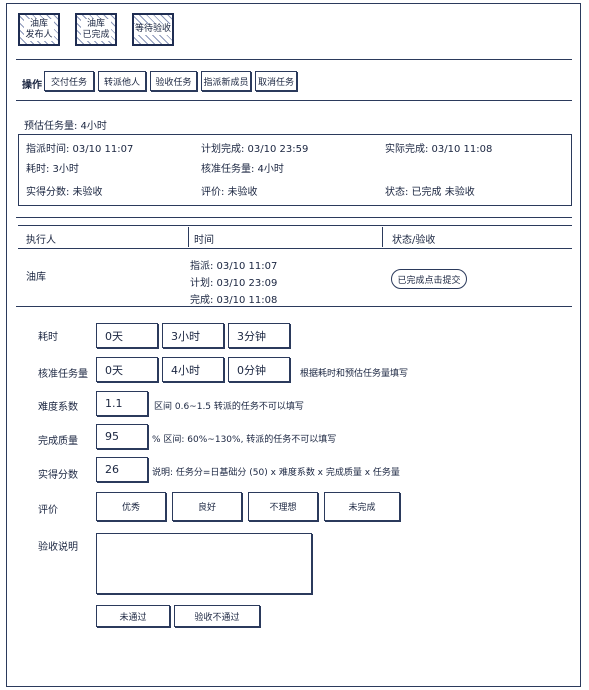 The width and height of the screenshot is (589, 690). Describe the element at coordinates (48, 337) in the screenshot. I see `time-used-label: 耗时` at that location.